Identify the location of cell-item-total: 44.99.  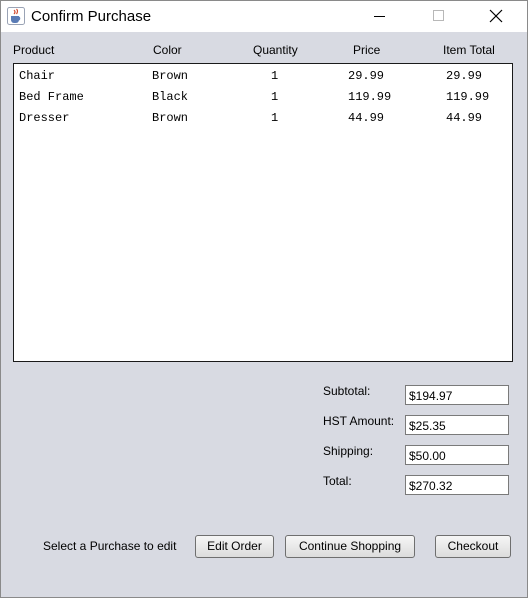
(464, 118).